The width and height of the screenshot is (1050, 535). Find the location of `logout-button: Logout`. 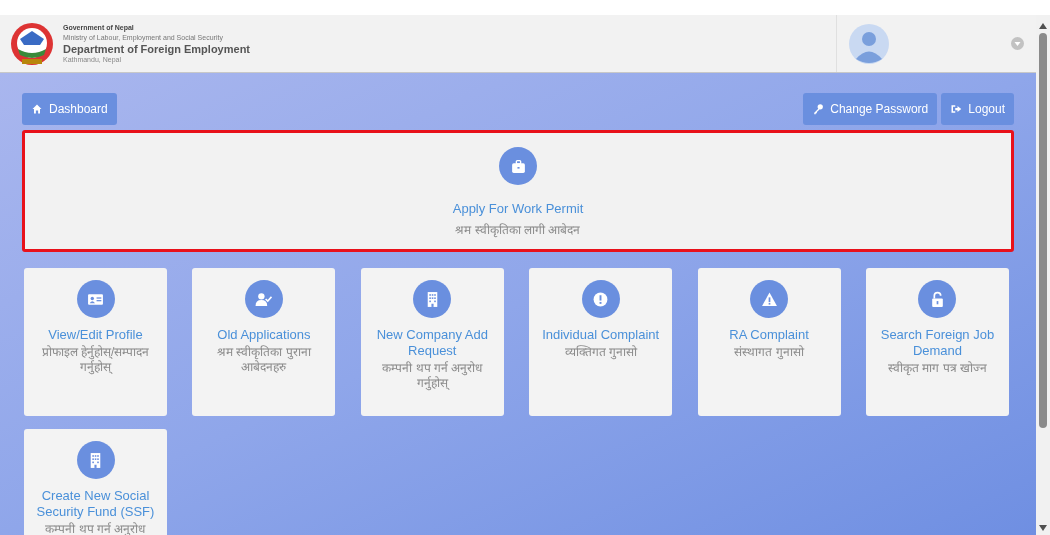

logout-button: Logout is located at coordinates (977, 109).